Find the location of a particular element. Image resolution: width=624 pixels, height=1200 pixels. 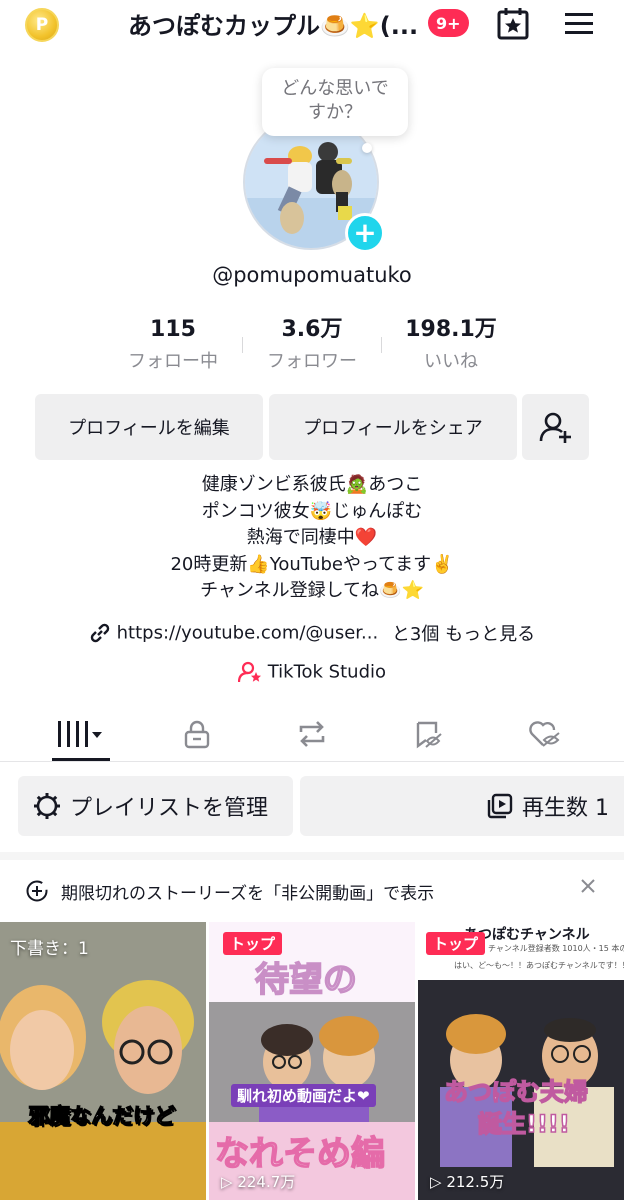

share-profile-button: プロフィールをシェア is located at coordinates (393, 427).